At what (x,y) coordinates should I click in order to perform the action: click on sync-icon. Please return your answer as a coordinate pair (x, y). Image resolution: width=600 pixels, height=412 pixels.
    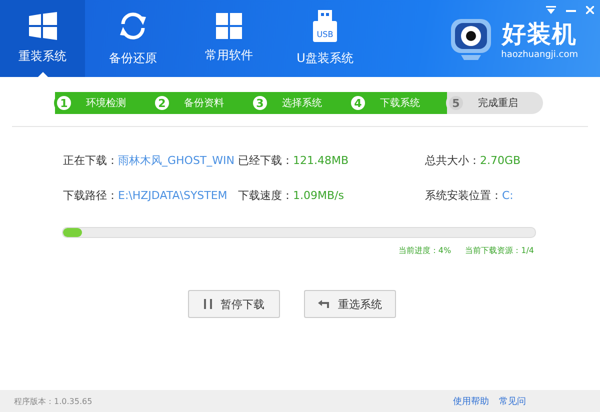
    Looking at the image, I should click on (133, 26).